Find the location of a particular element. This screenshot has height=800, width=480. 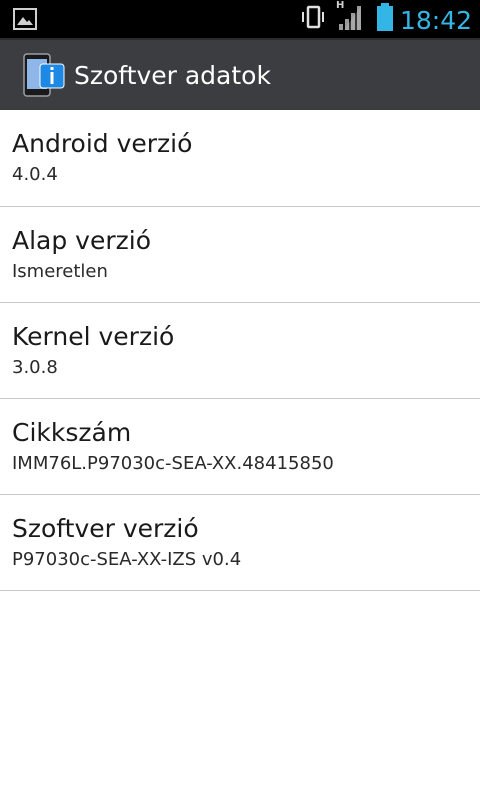

item-value: 4.0.4 is located at coordinates (35, 174).